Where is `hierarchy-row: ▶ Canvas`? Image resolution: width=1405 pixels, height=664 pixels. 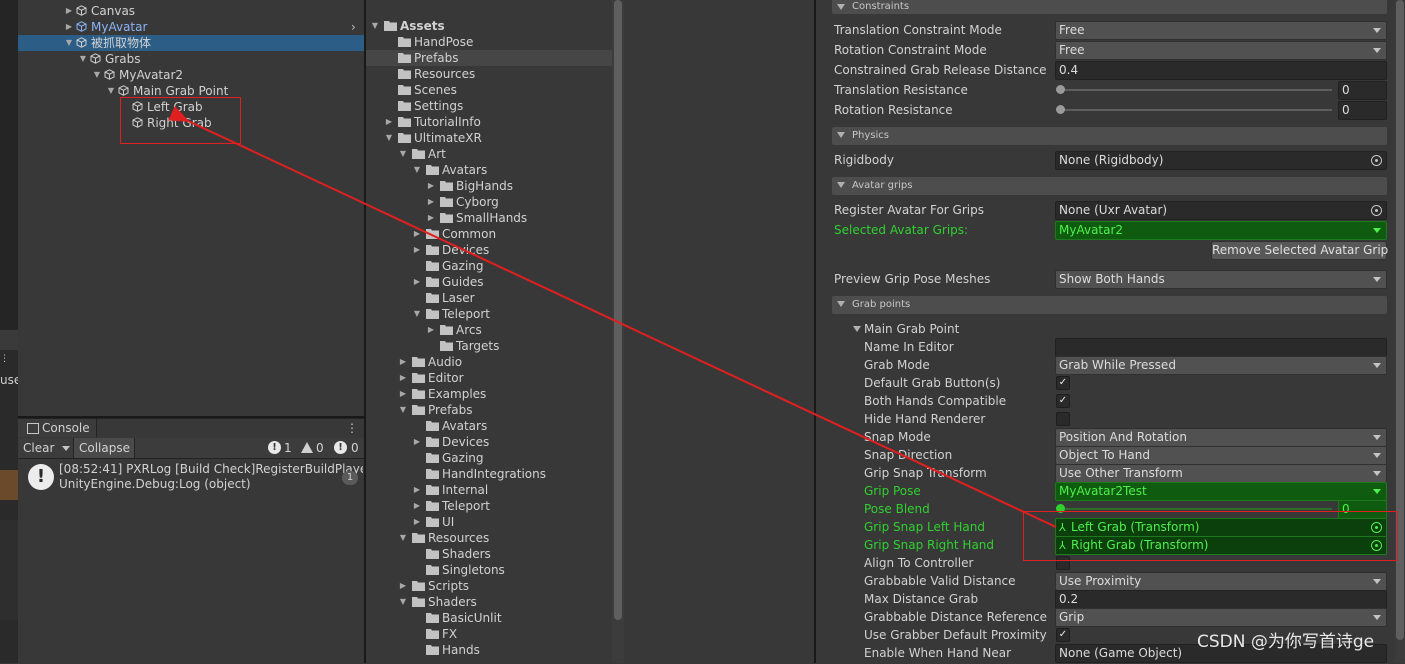
hierarchy-row: ▶ Canvas is located at coordinates (191, 11).